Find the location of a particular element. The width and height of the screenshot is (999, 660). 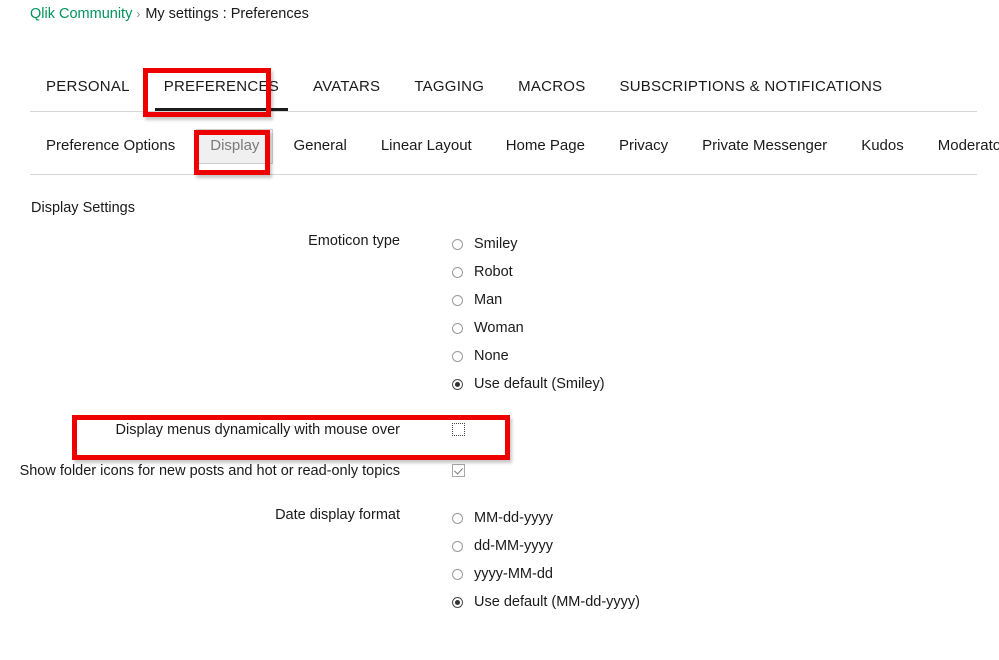

date-format-option-mm-dd-yyyy: MM-dd-yyyy is located at coordinates (546, 518).